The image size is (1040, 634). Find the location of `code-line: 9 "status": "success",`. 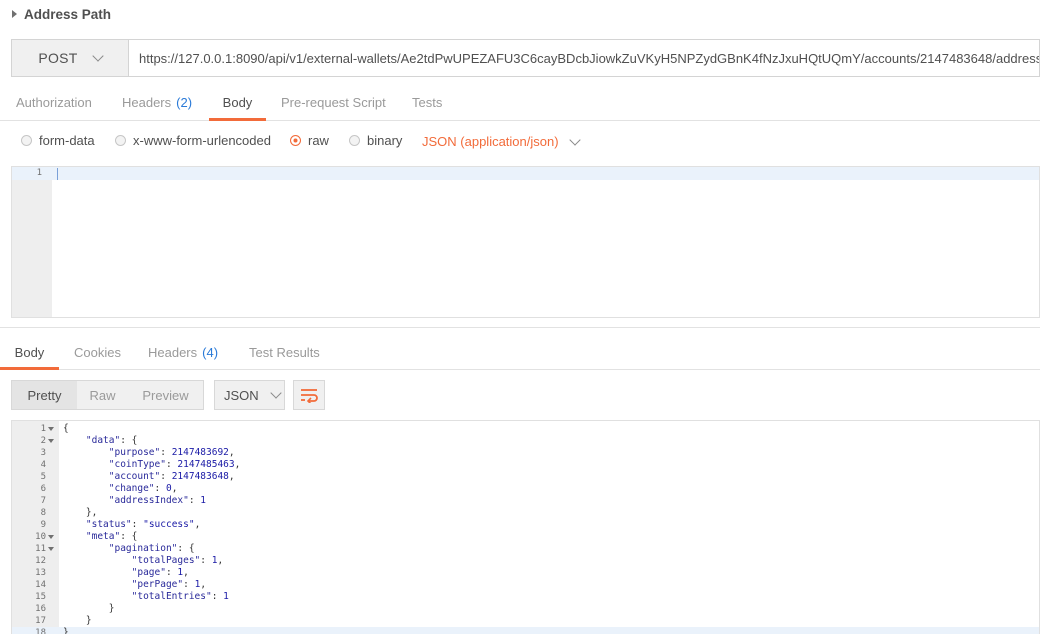

code-line: 9 "status": "success", is located at coordinates (525, 525).